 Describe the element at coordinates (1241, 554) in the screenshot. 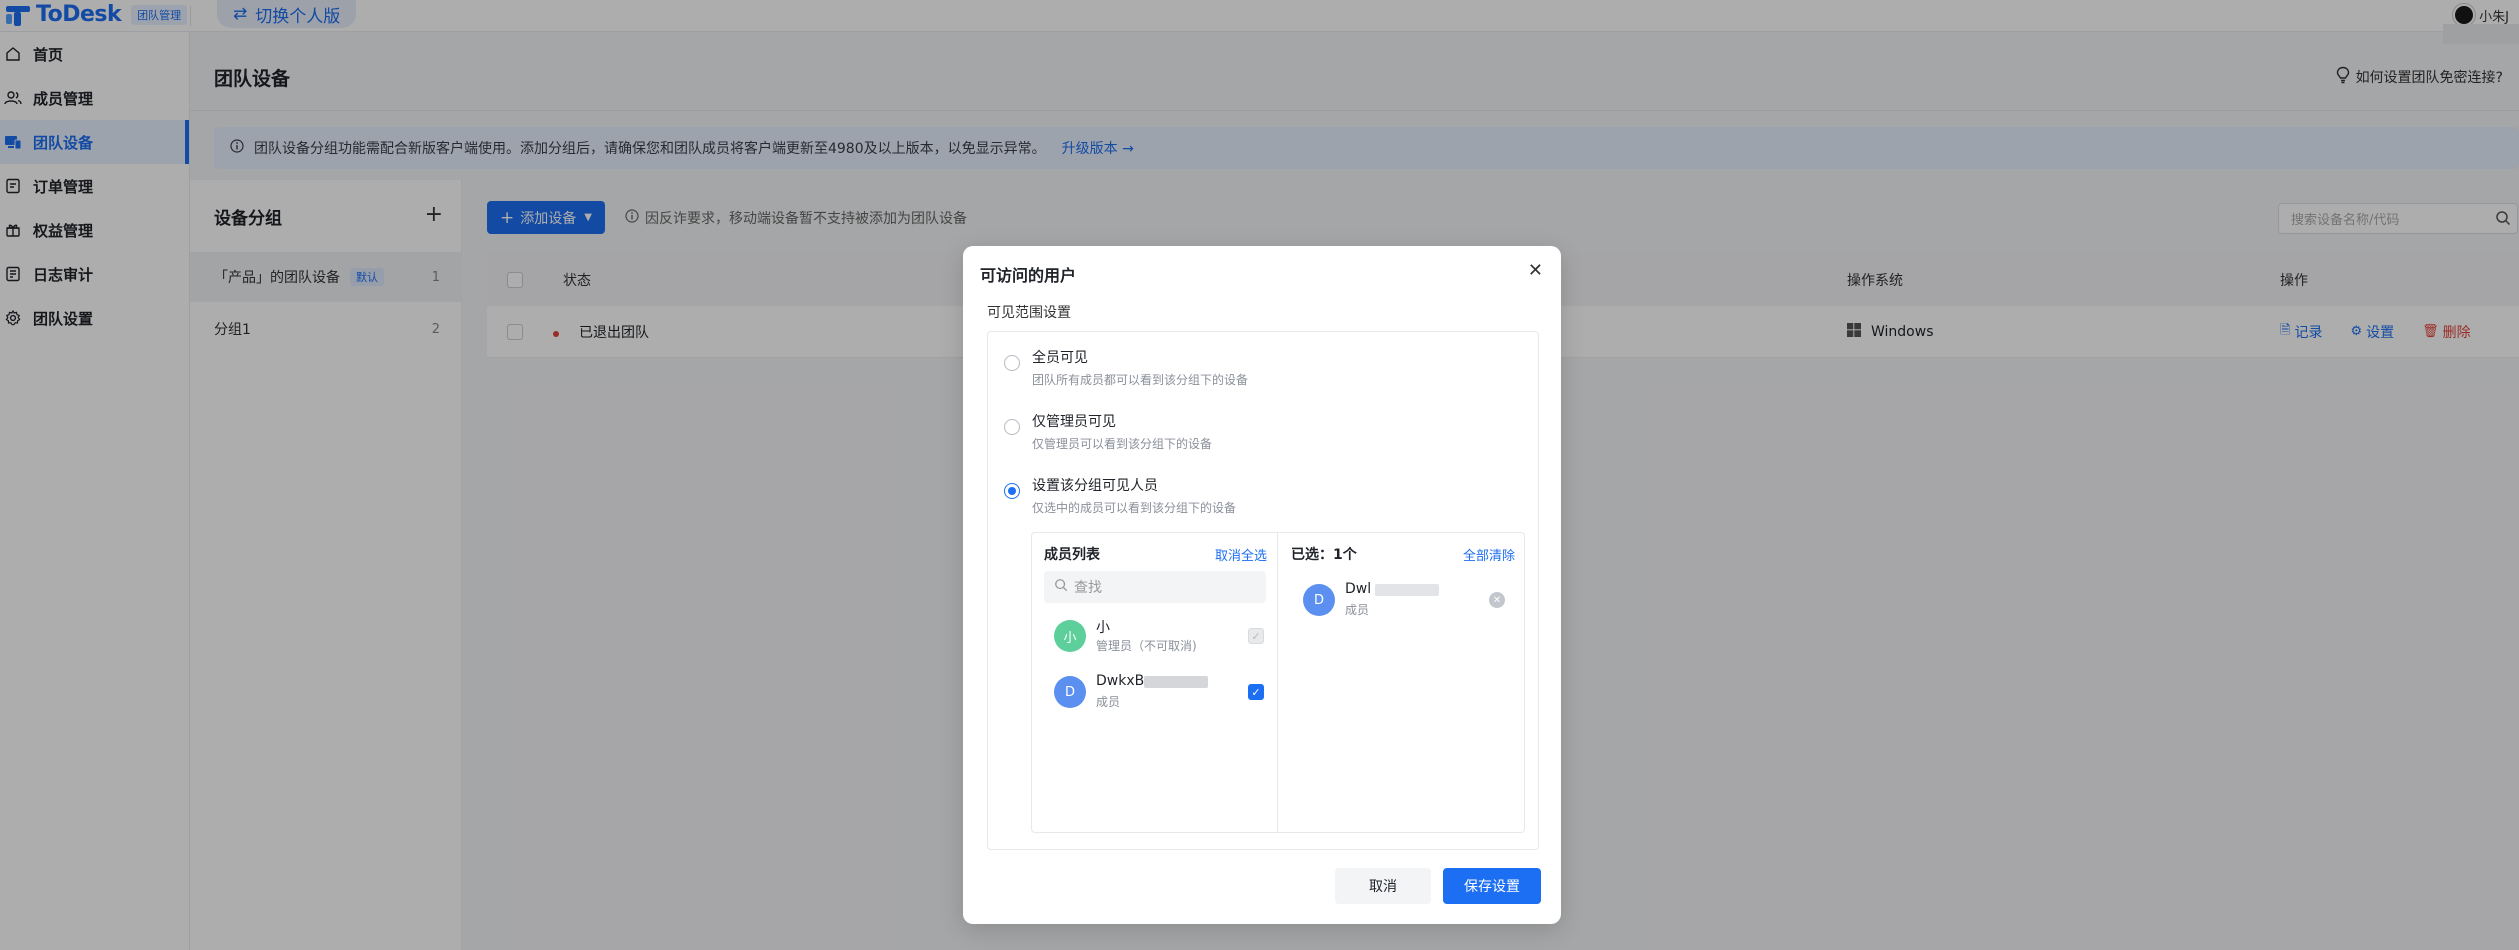

I see `deselect-all-link: 取消全选` at that location.